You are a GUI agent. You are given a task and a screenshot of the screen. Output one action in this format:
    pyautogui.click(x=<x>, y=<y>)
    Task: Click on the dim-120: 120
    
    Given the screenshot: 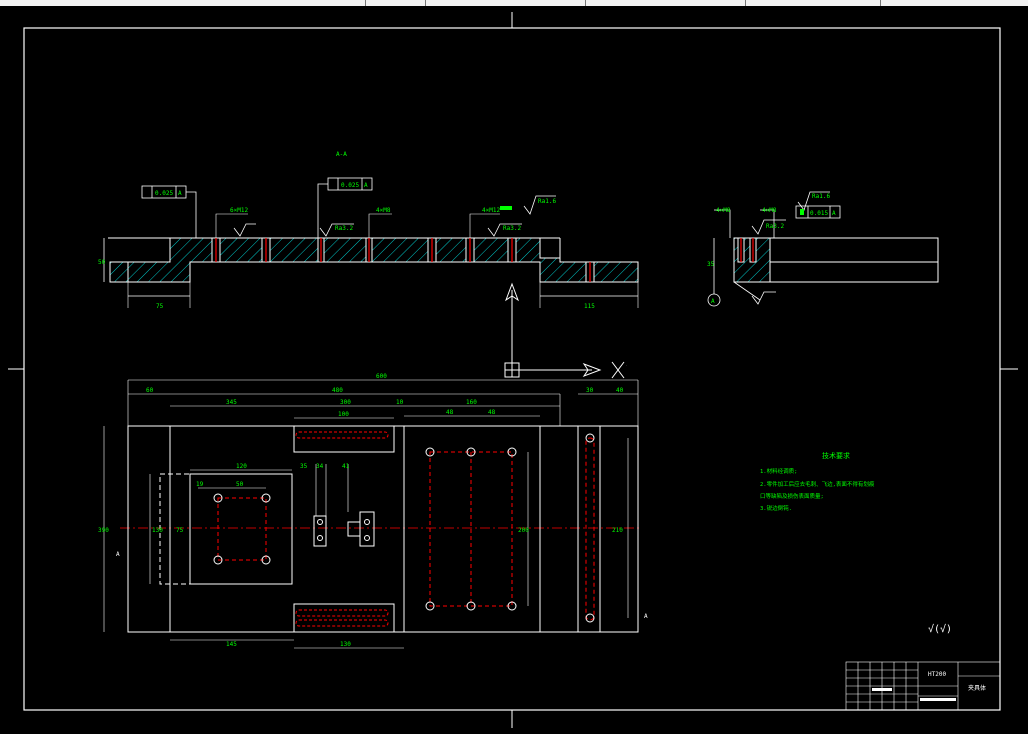 What is the action you would take?
    pyautogui.click(x=241, y=466)
    